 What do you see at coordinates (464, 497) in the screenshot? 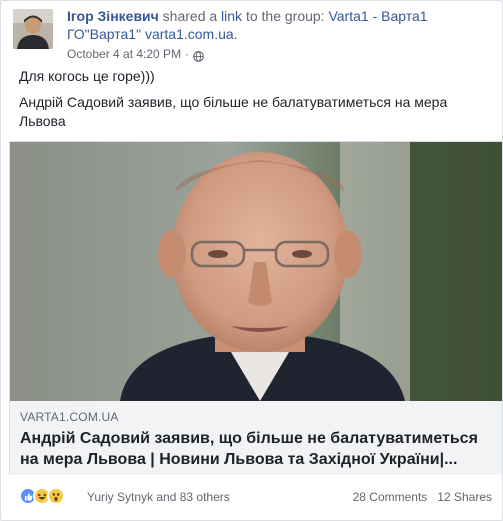
I see `shares-count-link: 12 Shares` at bounding box center [464, 497].